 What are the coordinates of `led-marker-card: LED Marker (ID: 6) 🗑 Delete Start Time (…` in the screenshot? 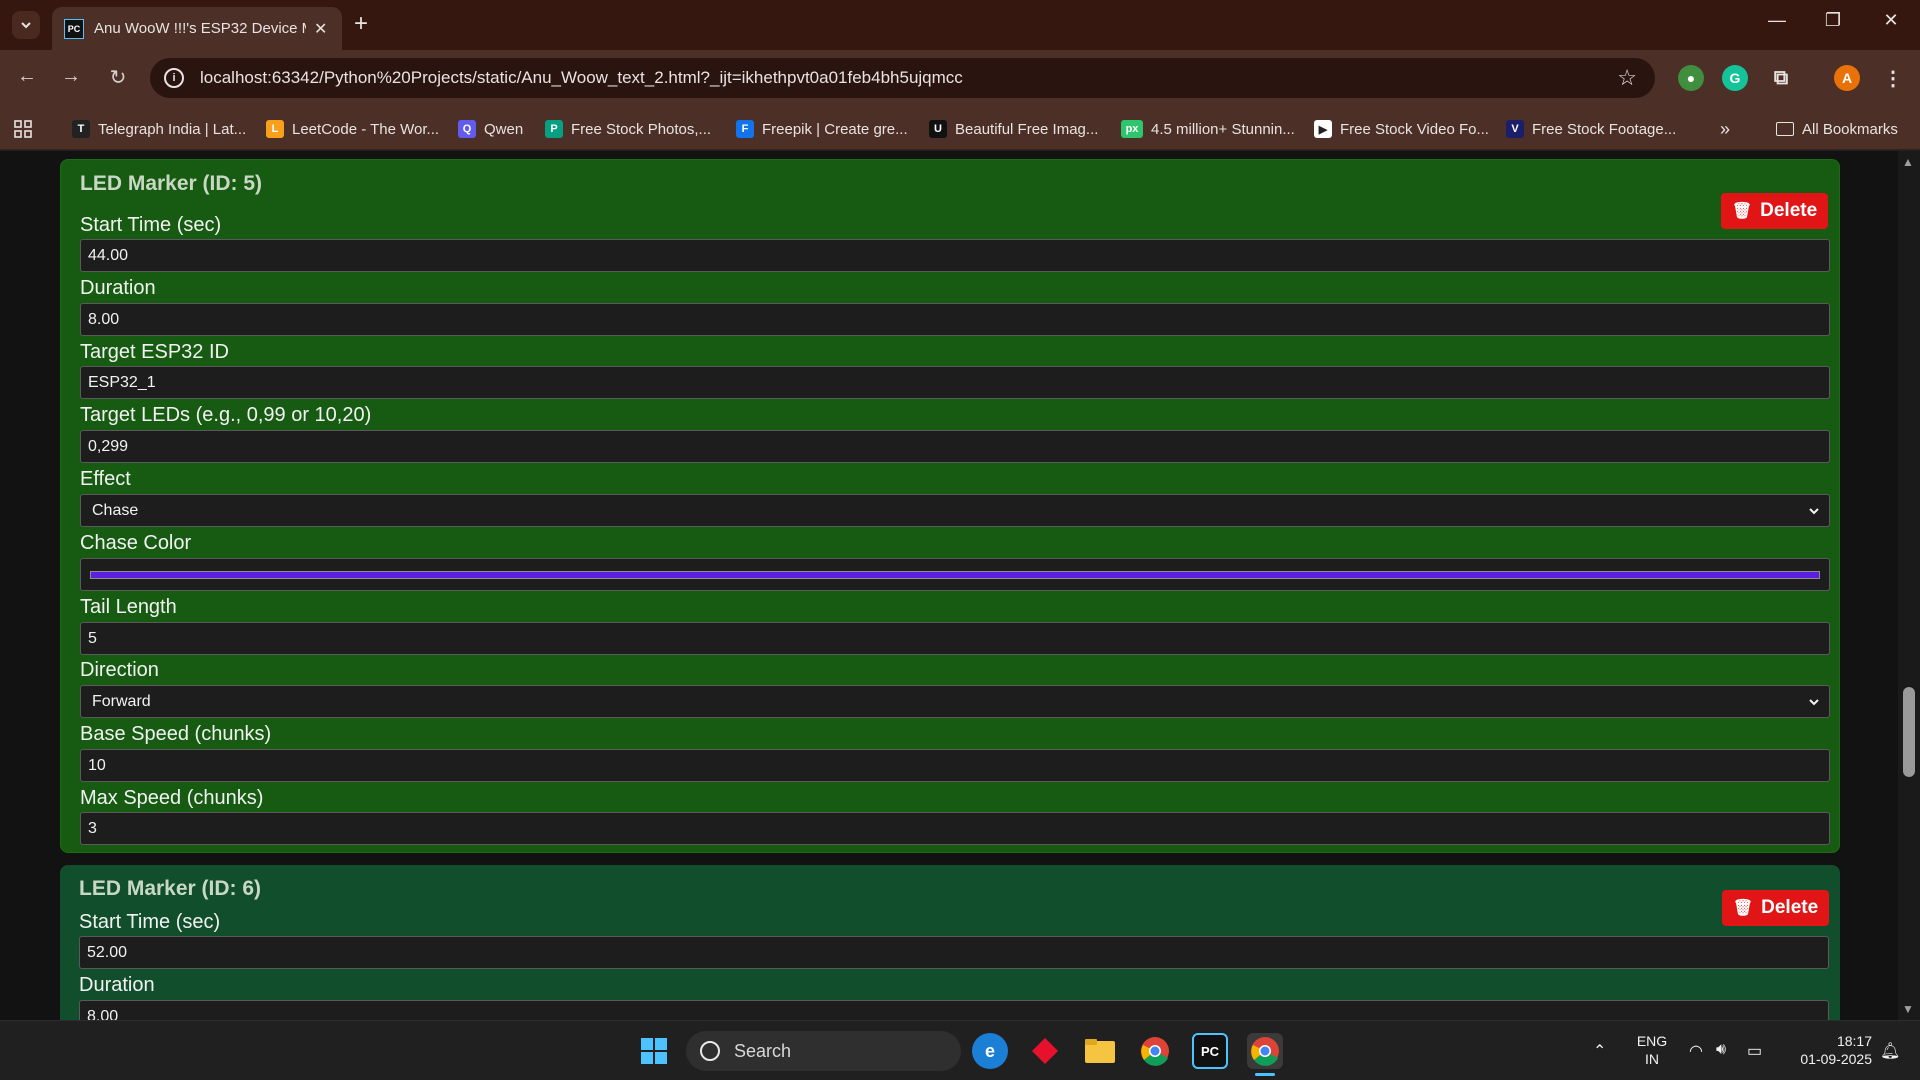 It's located at (950, 942).